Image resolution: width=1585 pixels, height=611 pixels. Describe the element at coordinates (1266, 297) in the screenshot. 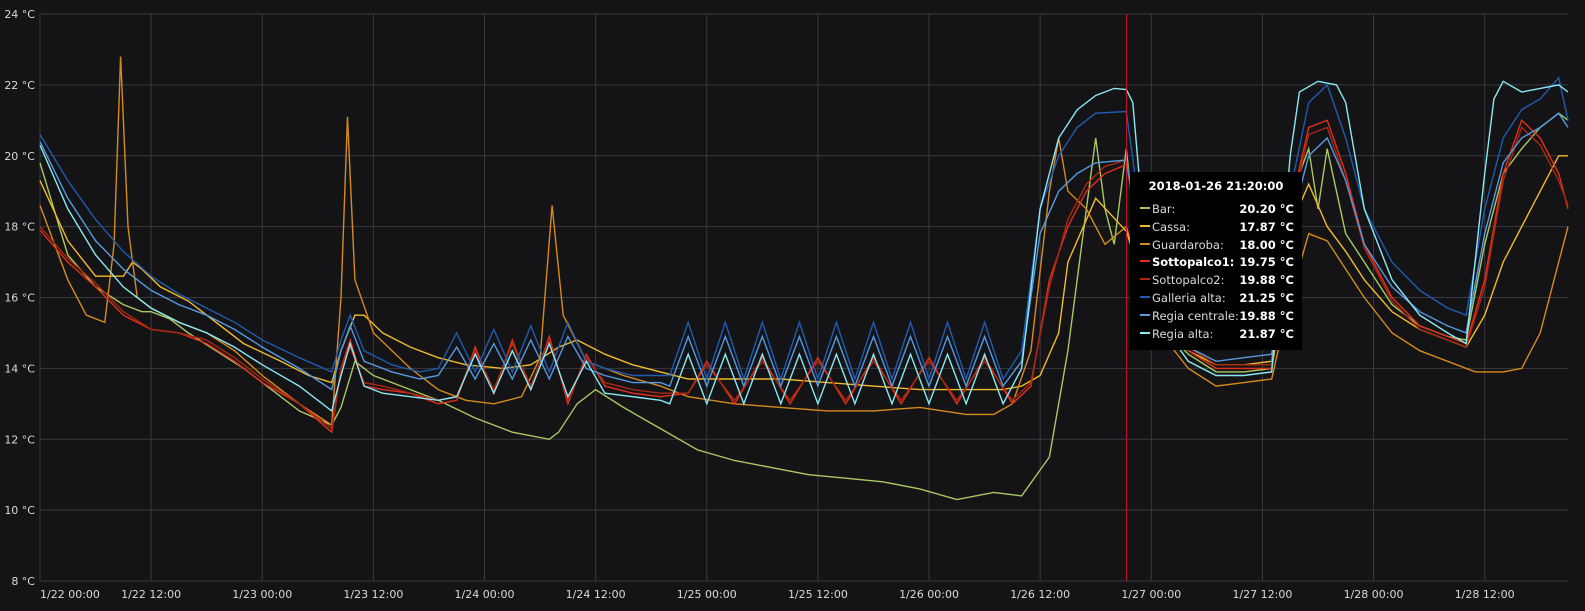

I see `tooltip-series-value: 21.25 °C` at that location.